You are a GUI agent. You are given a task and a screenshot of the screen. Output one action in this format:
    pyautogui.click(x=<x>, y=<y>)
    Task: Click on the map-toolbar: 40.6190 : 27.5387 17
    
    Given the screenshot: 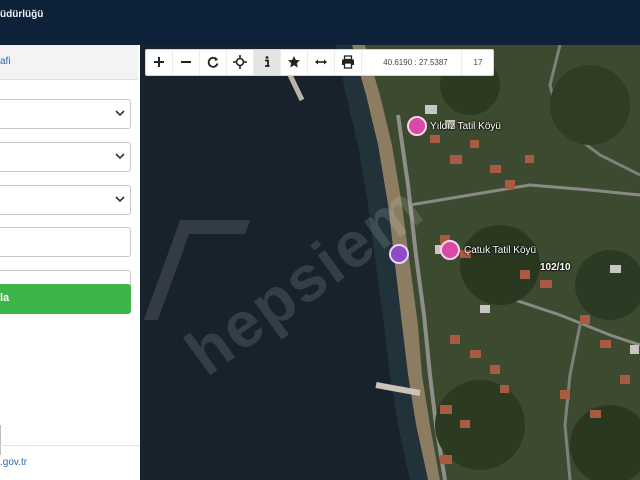 What is the action you would take?
    pyautogui.click(x=319, y=62)
    